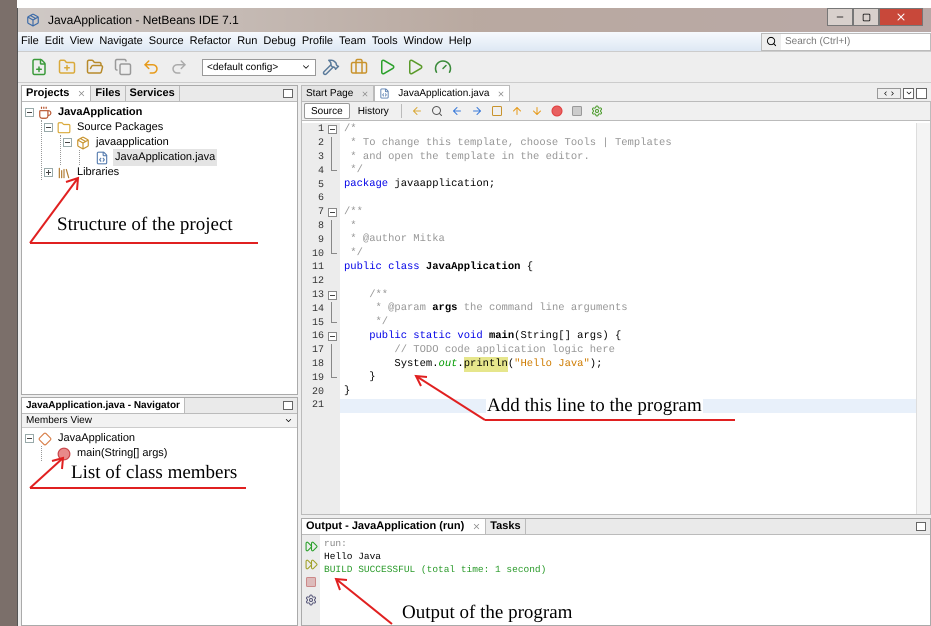  What do you see at coordinates (320, 158) in the screenshot?
I see `line-number: 3` at bounding box center [320, 158].